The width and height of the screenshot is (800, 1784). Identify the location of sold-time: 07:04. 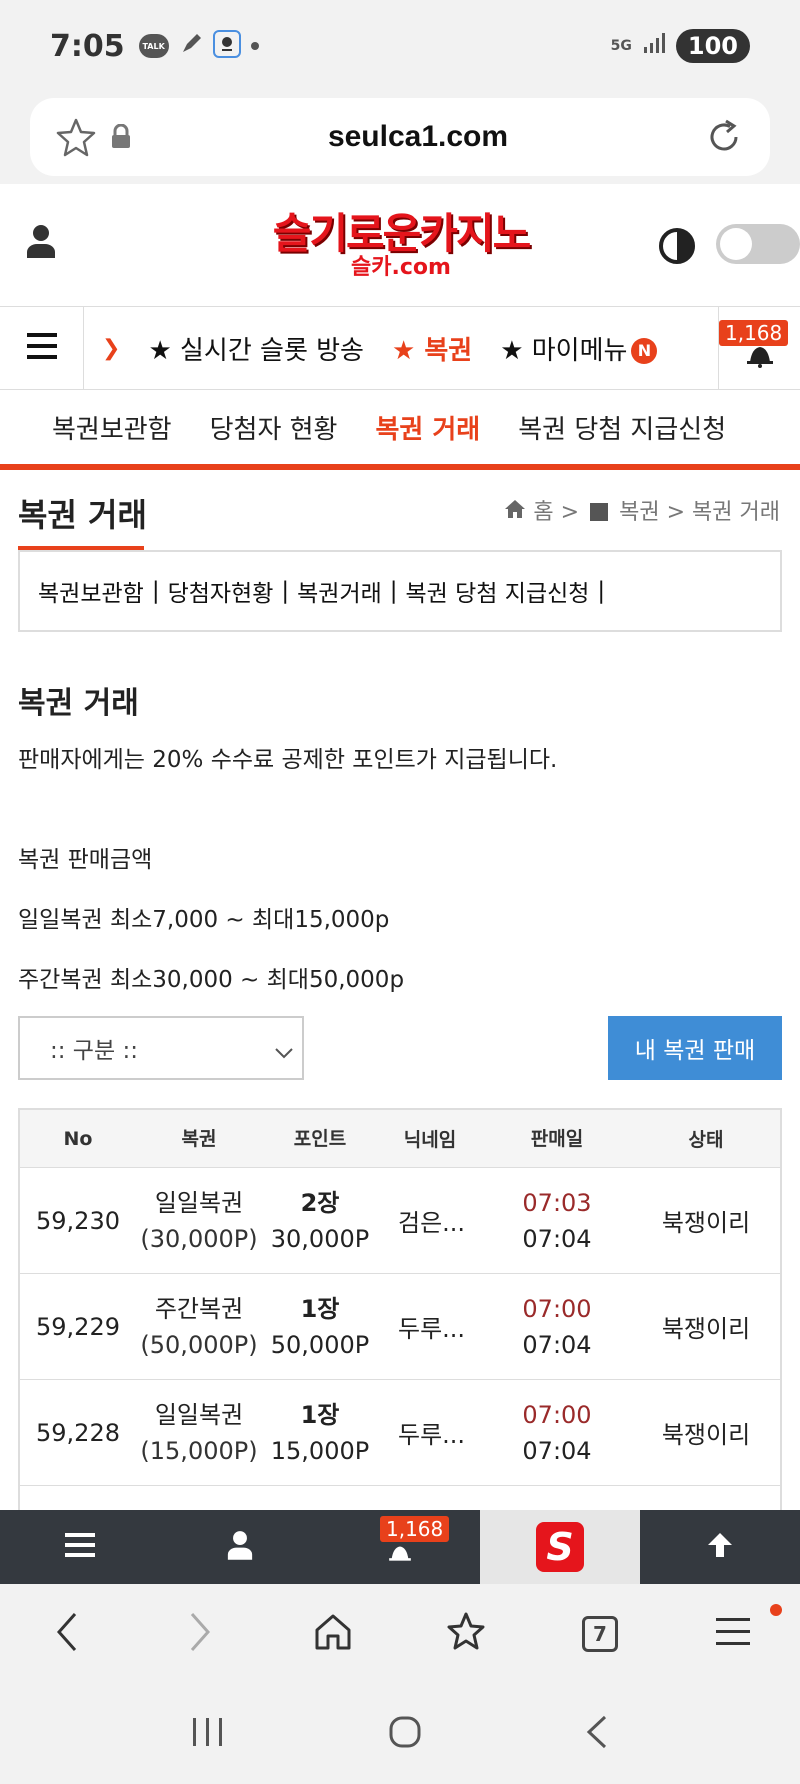
(557, 1238).